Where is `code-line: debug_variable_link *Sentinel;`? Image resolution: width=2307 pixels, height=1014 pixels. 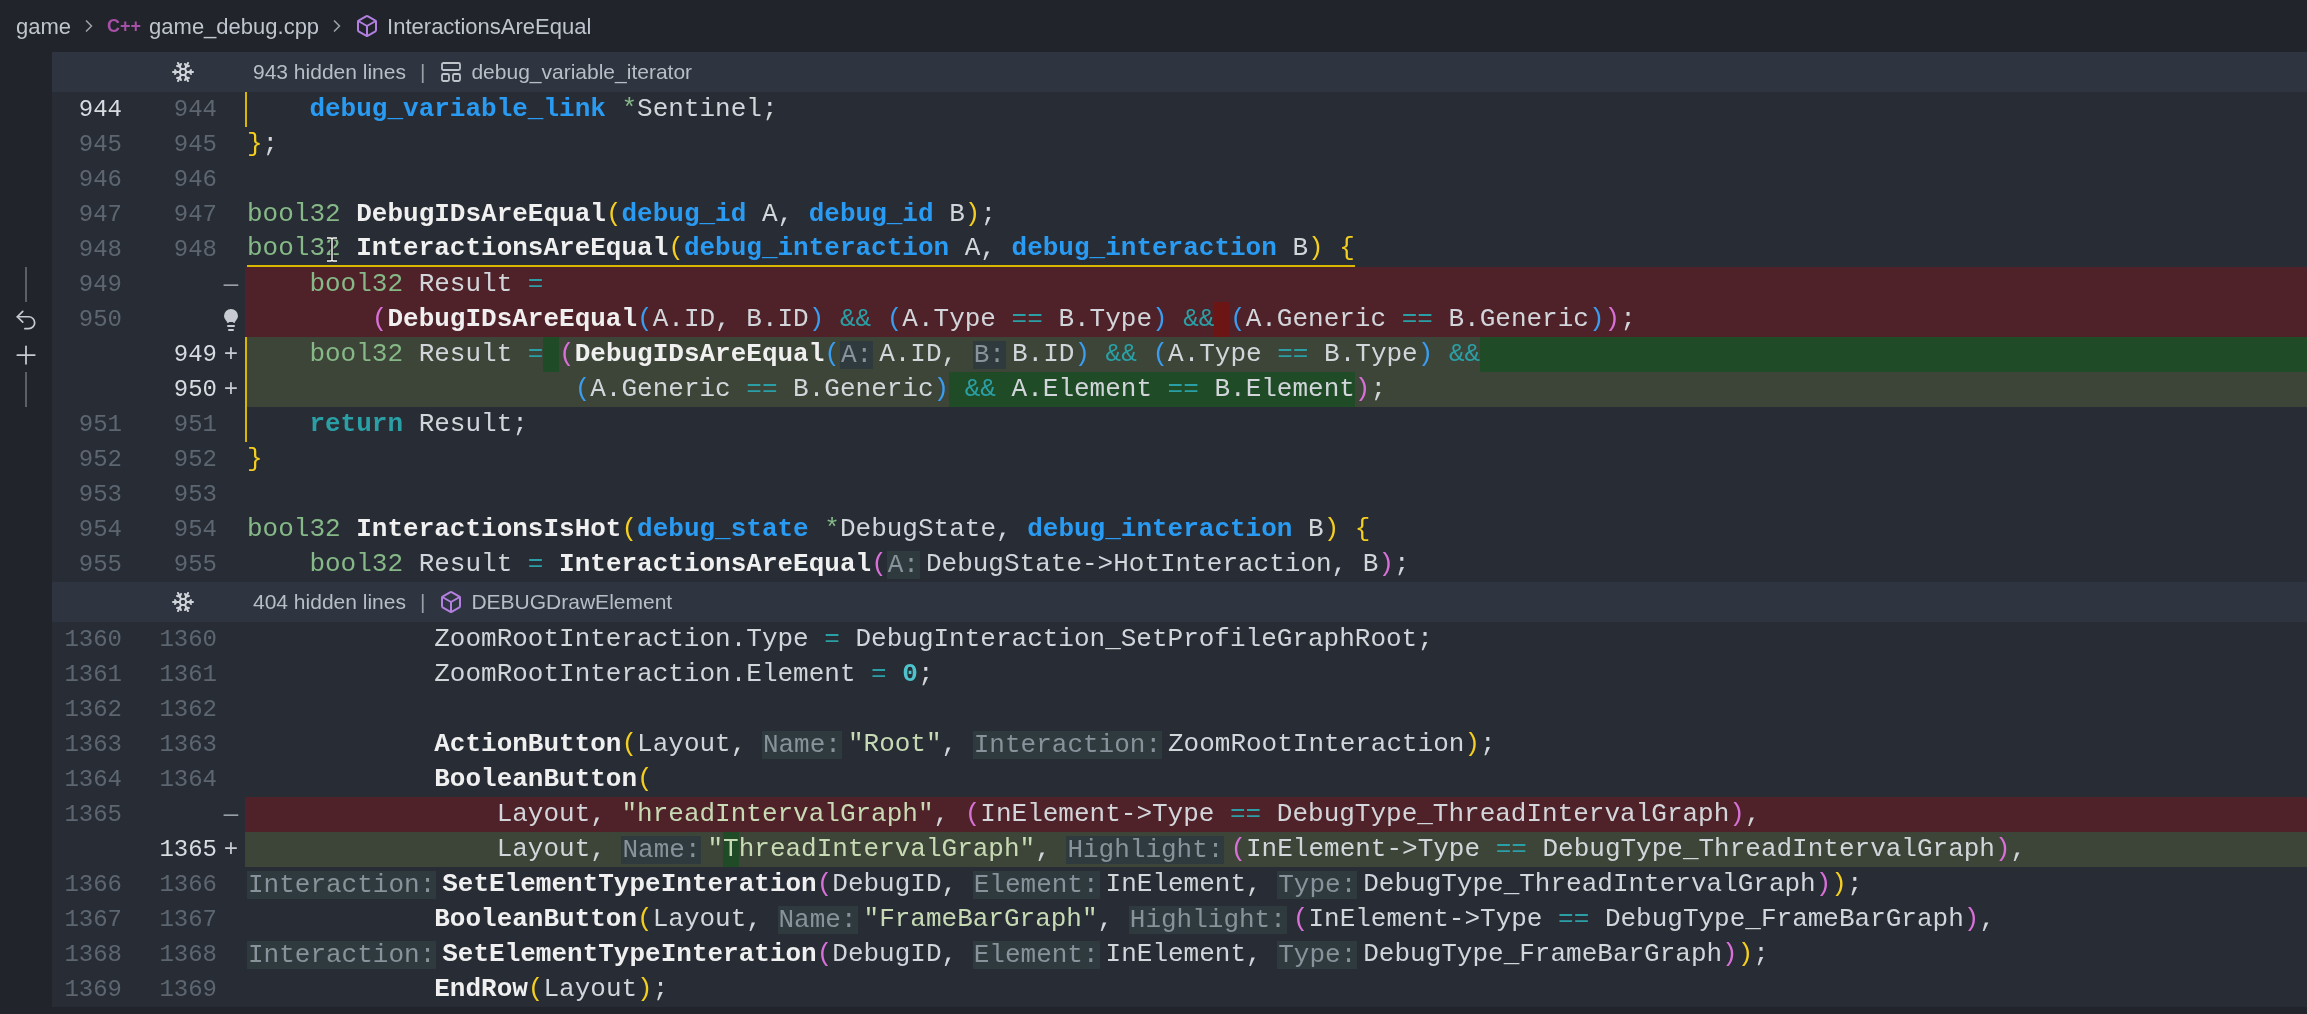 code-line: debug_variable_link *Sentinel; is located at coordinates (543, 109).